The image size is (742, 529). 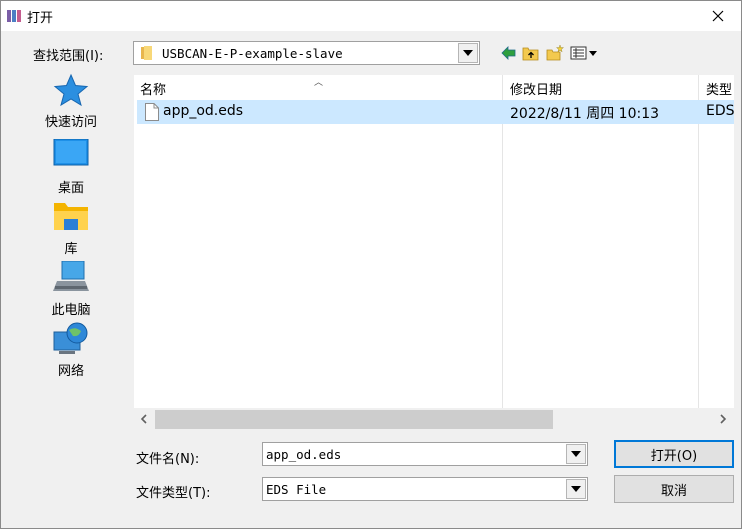 I want to click on folder-icon, so click(x=146, y=53).